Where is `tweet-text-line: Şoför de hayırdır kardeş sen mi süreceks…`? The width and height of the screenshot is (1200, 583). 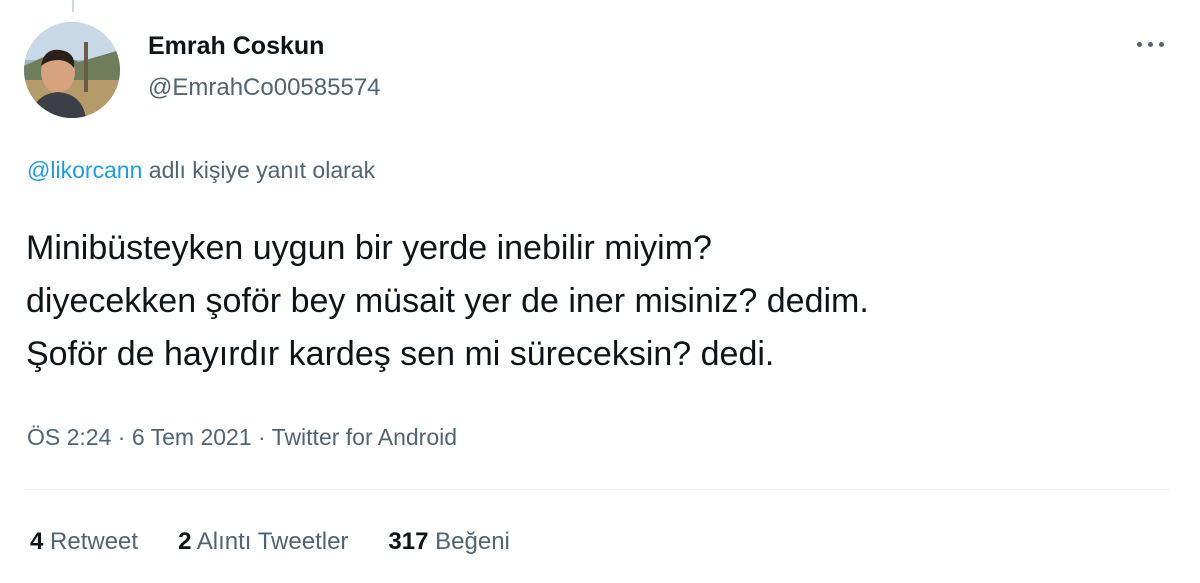 tweet-text-line: Şoför de hayırdır kardeş sen mi süreceks… is located at coordinates (400, 354).